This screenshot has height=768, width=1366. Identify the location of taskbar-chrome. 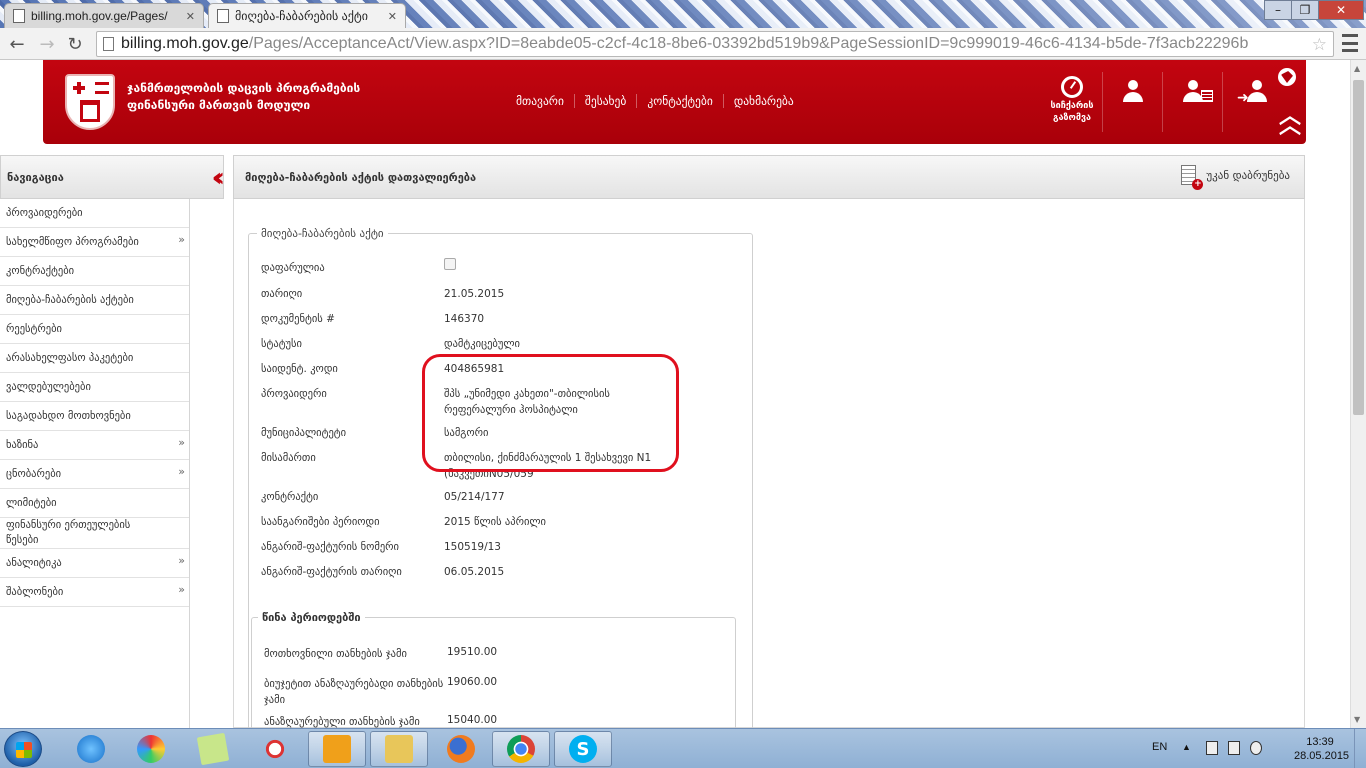
(521, 749).